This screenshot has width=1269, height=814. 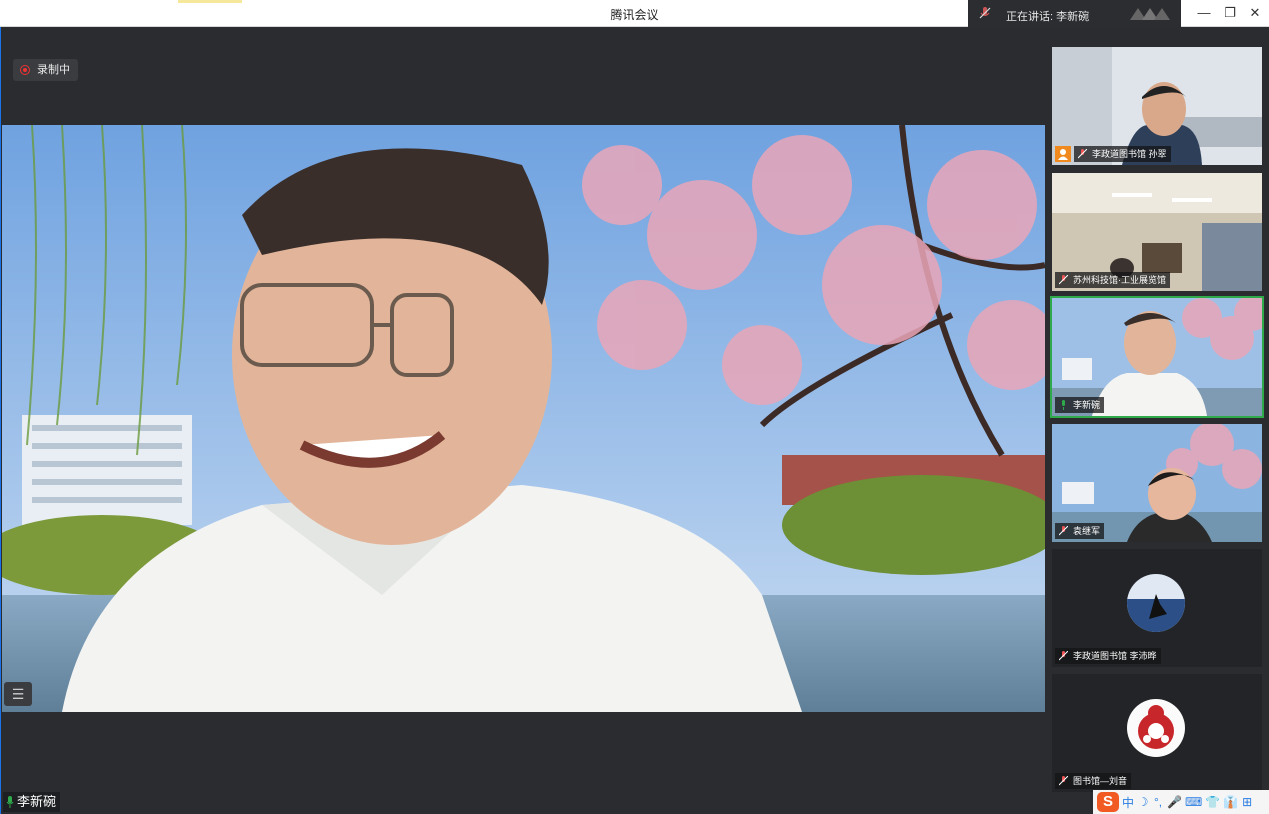 I want to click on title-decoration, so click(x=210, y=1).